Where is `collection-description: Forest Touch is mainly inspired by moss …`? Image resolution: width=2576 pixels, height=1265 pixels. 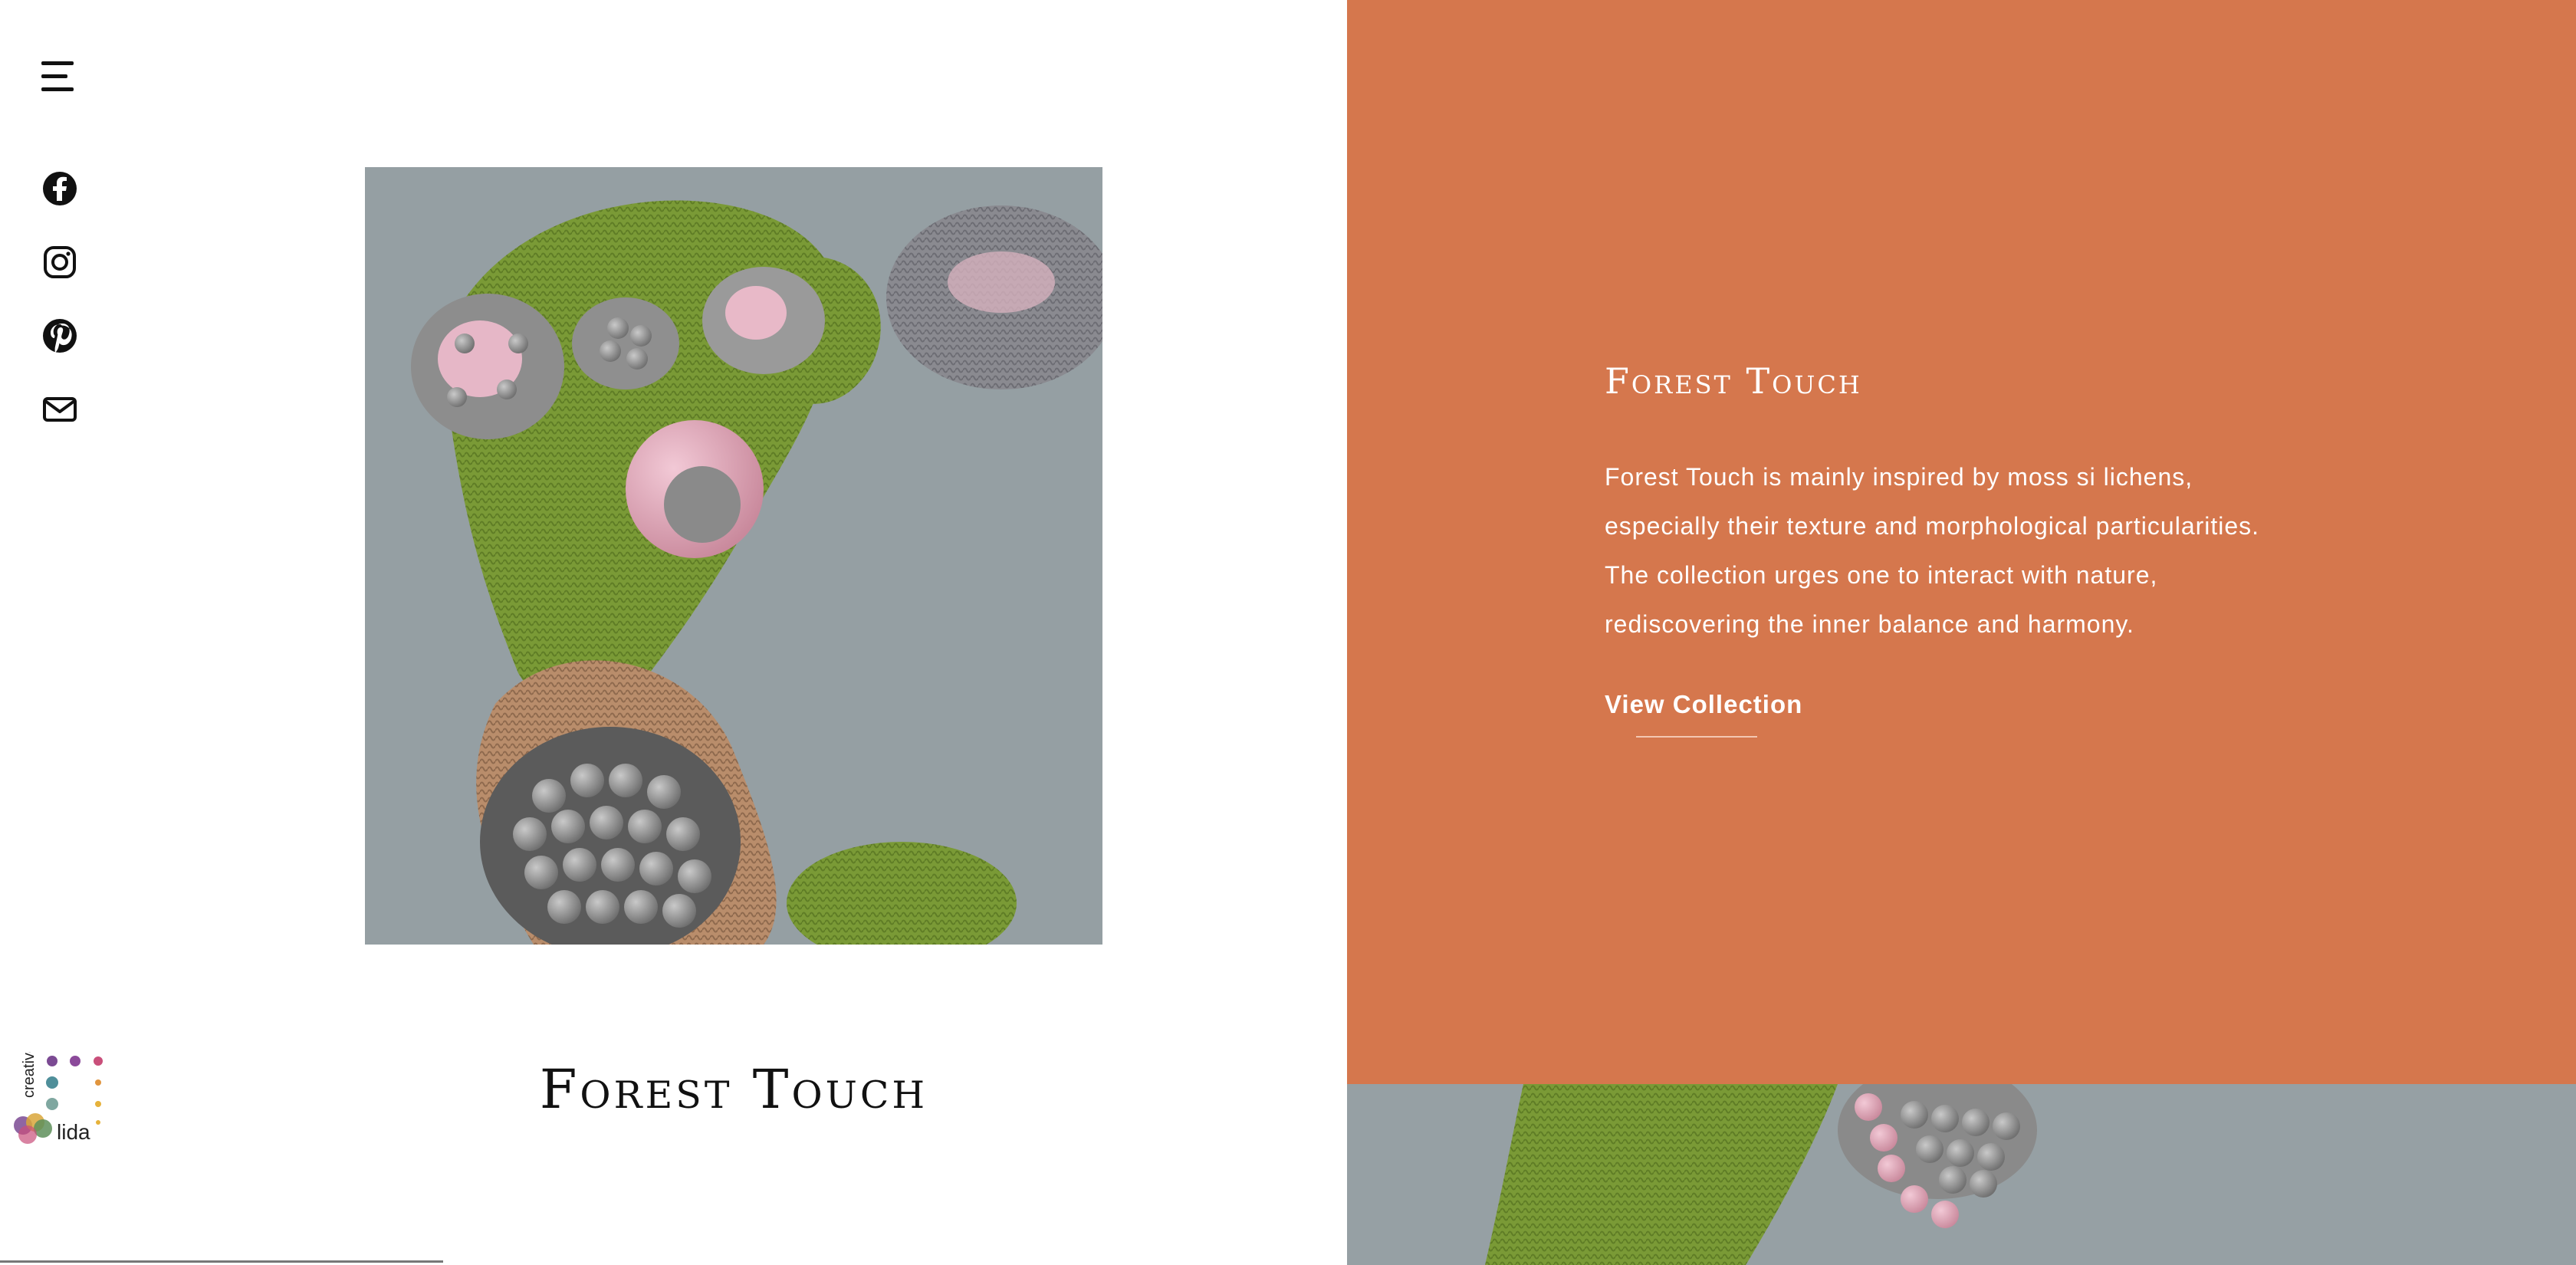
collection-description: Forest Touch is mainly inspired by moss … is located at coordinates (1962, 551).